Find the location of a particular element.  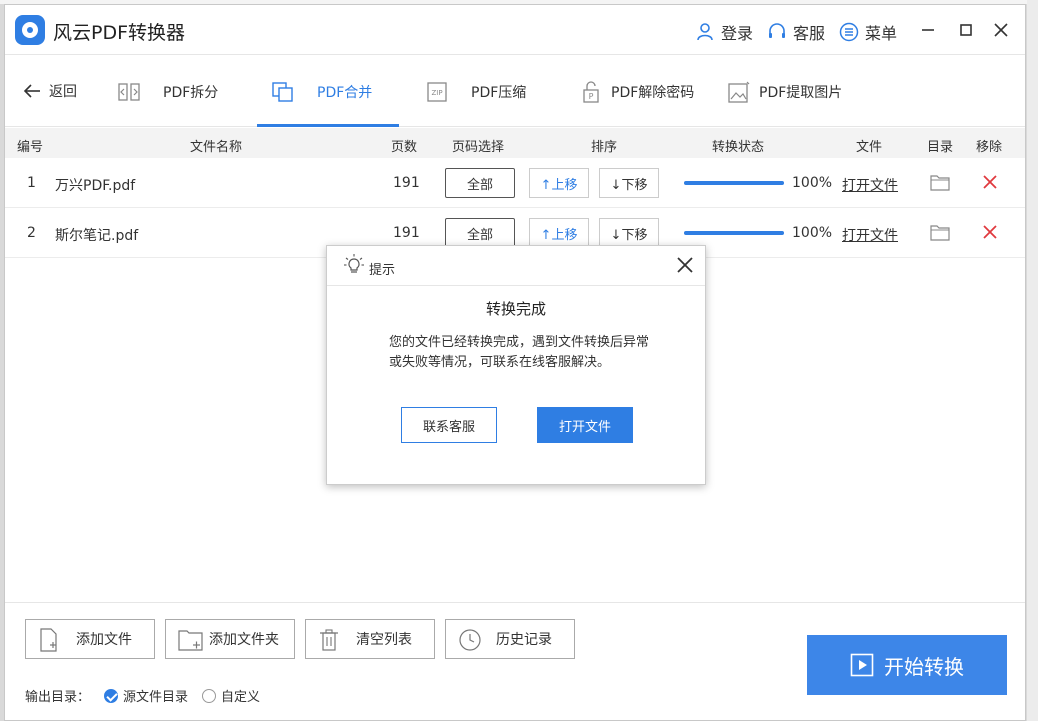

lock-icon: P is located at coordinates (591, 92).